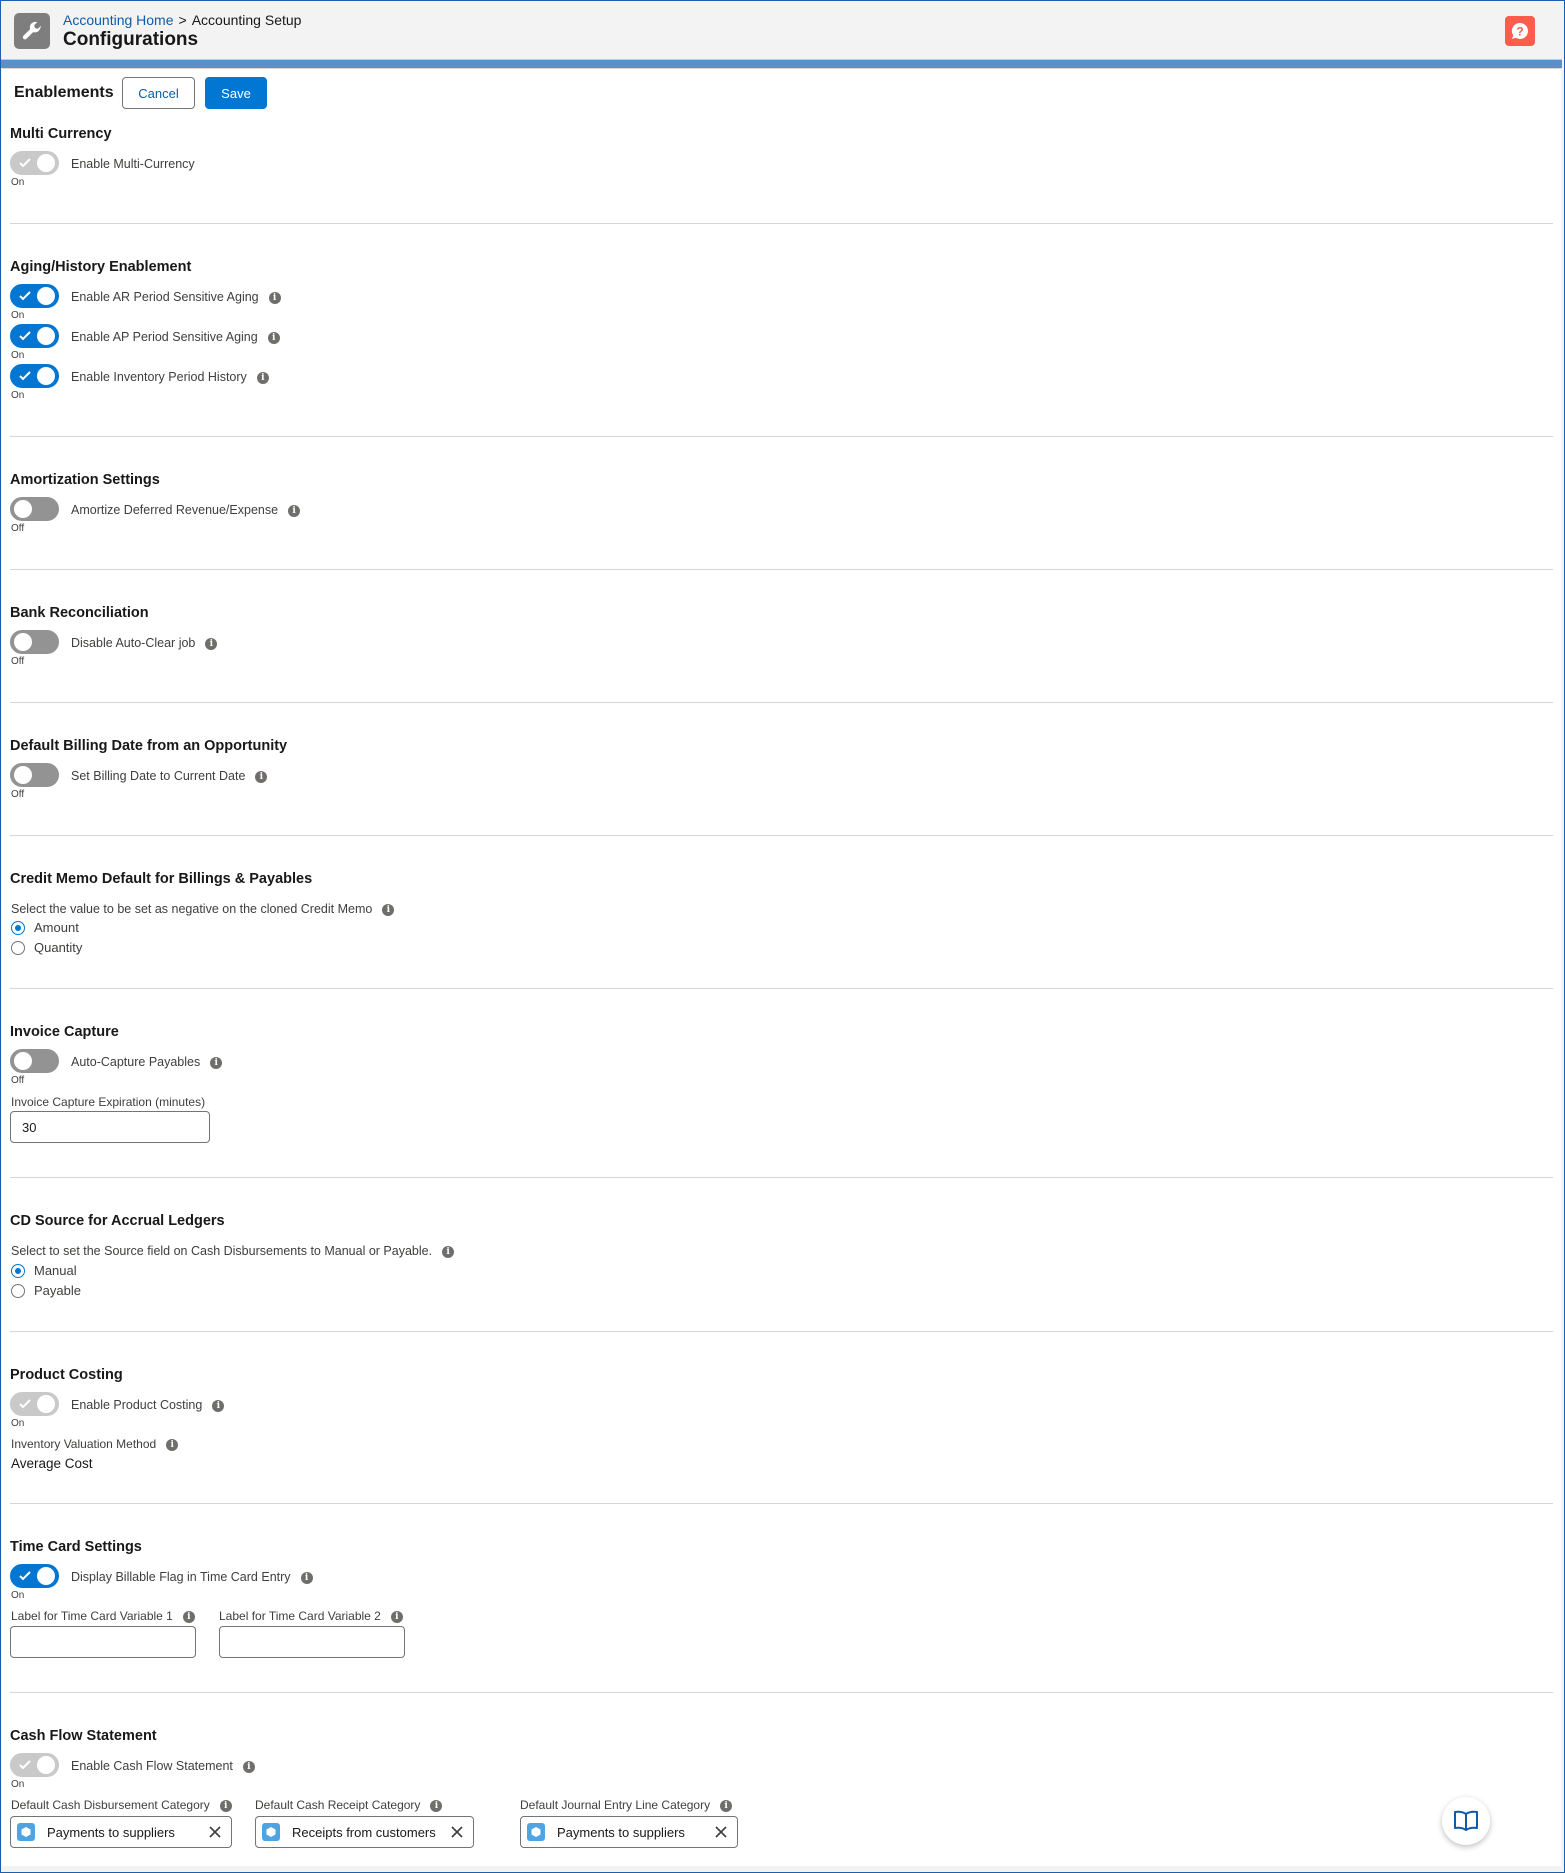  I want to click on product-costing-state: On, so click(18, 1423).